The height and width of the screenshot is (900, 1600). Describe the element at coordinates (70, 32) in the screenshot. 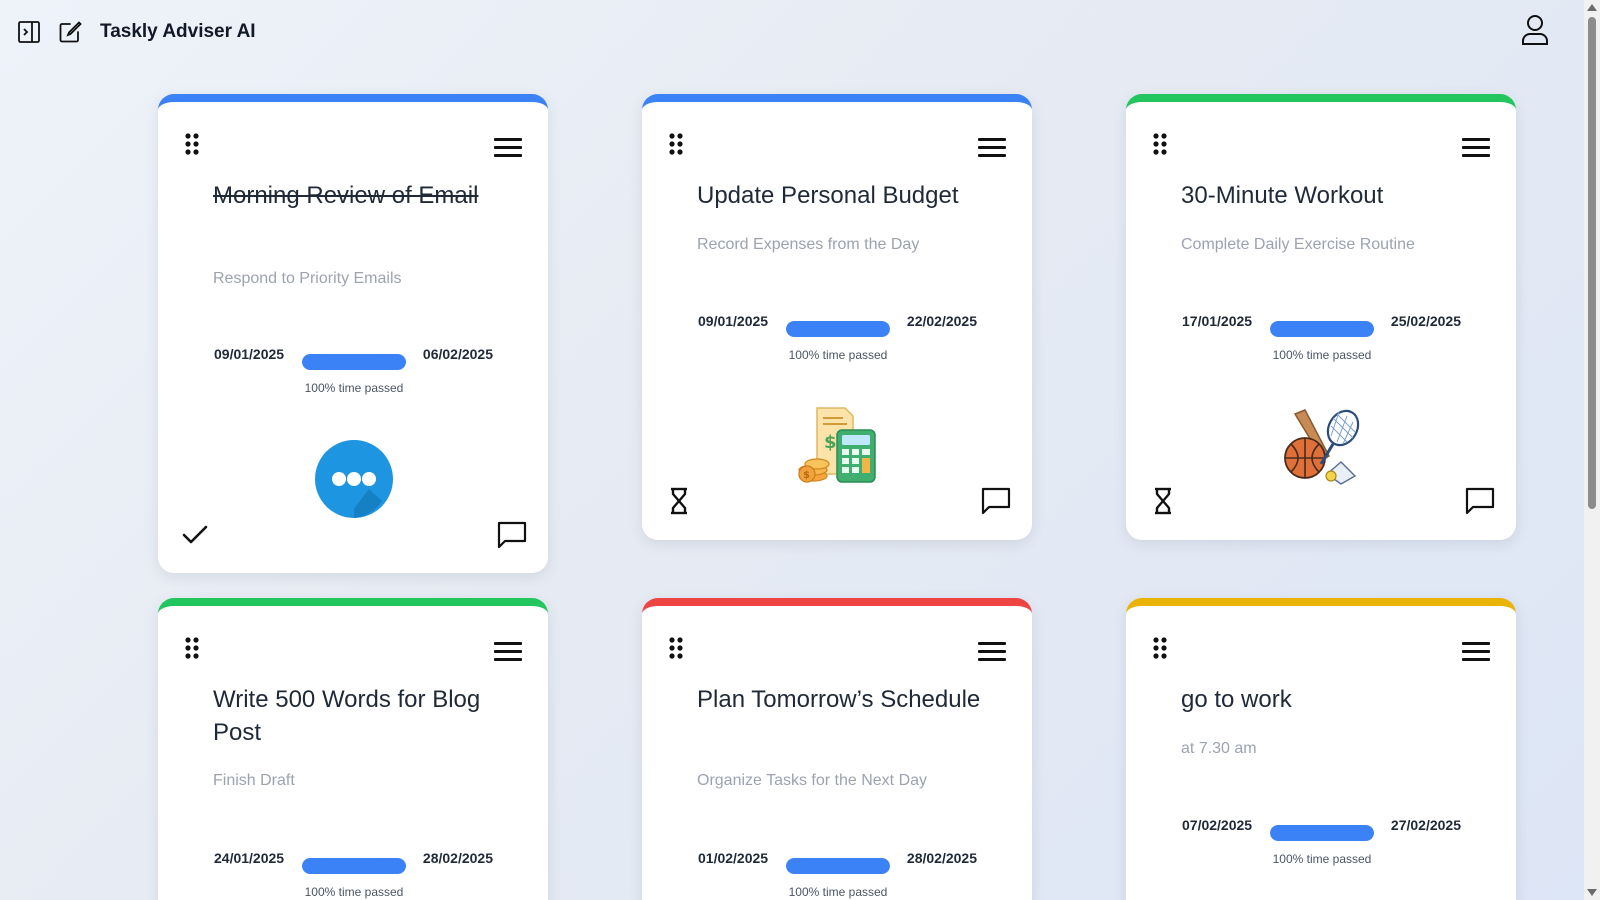

I see `new-chat-icon` at that location.